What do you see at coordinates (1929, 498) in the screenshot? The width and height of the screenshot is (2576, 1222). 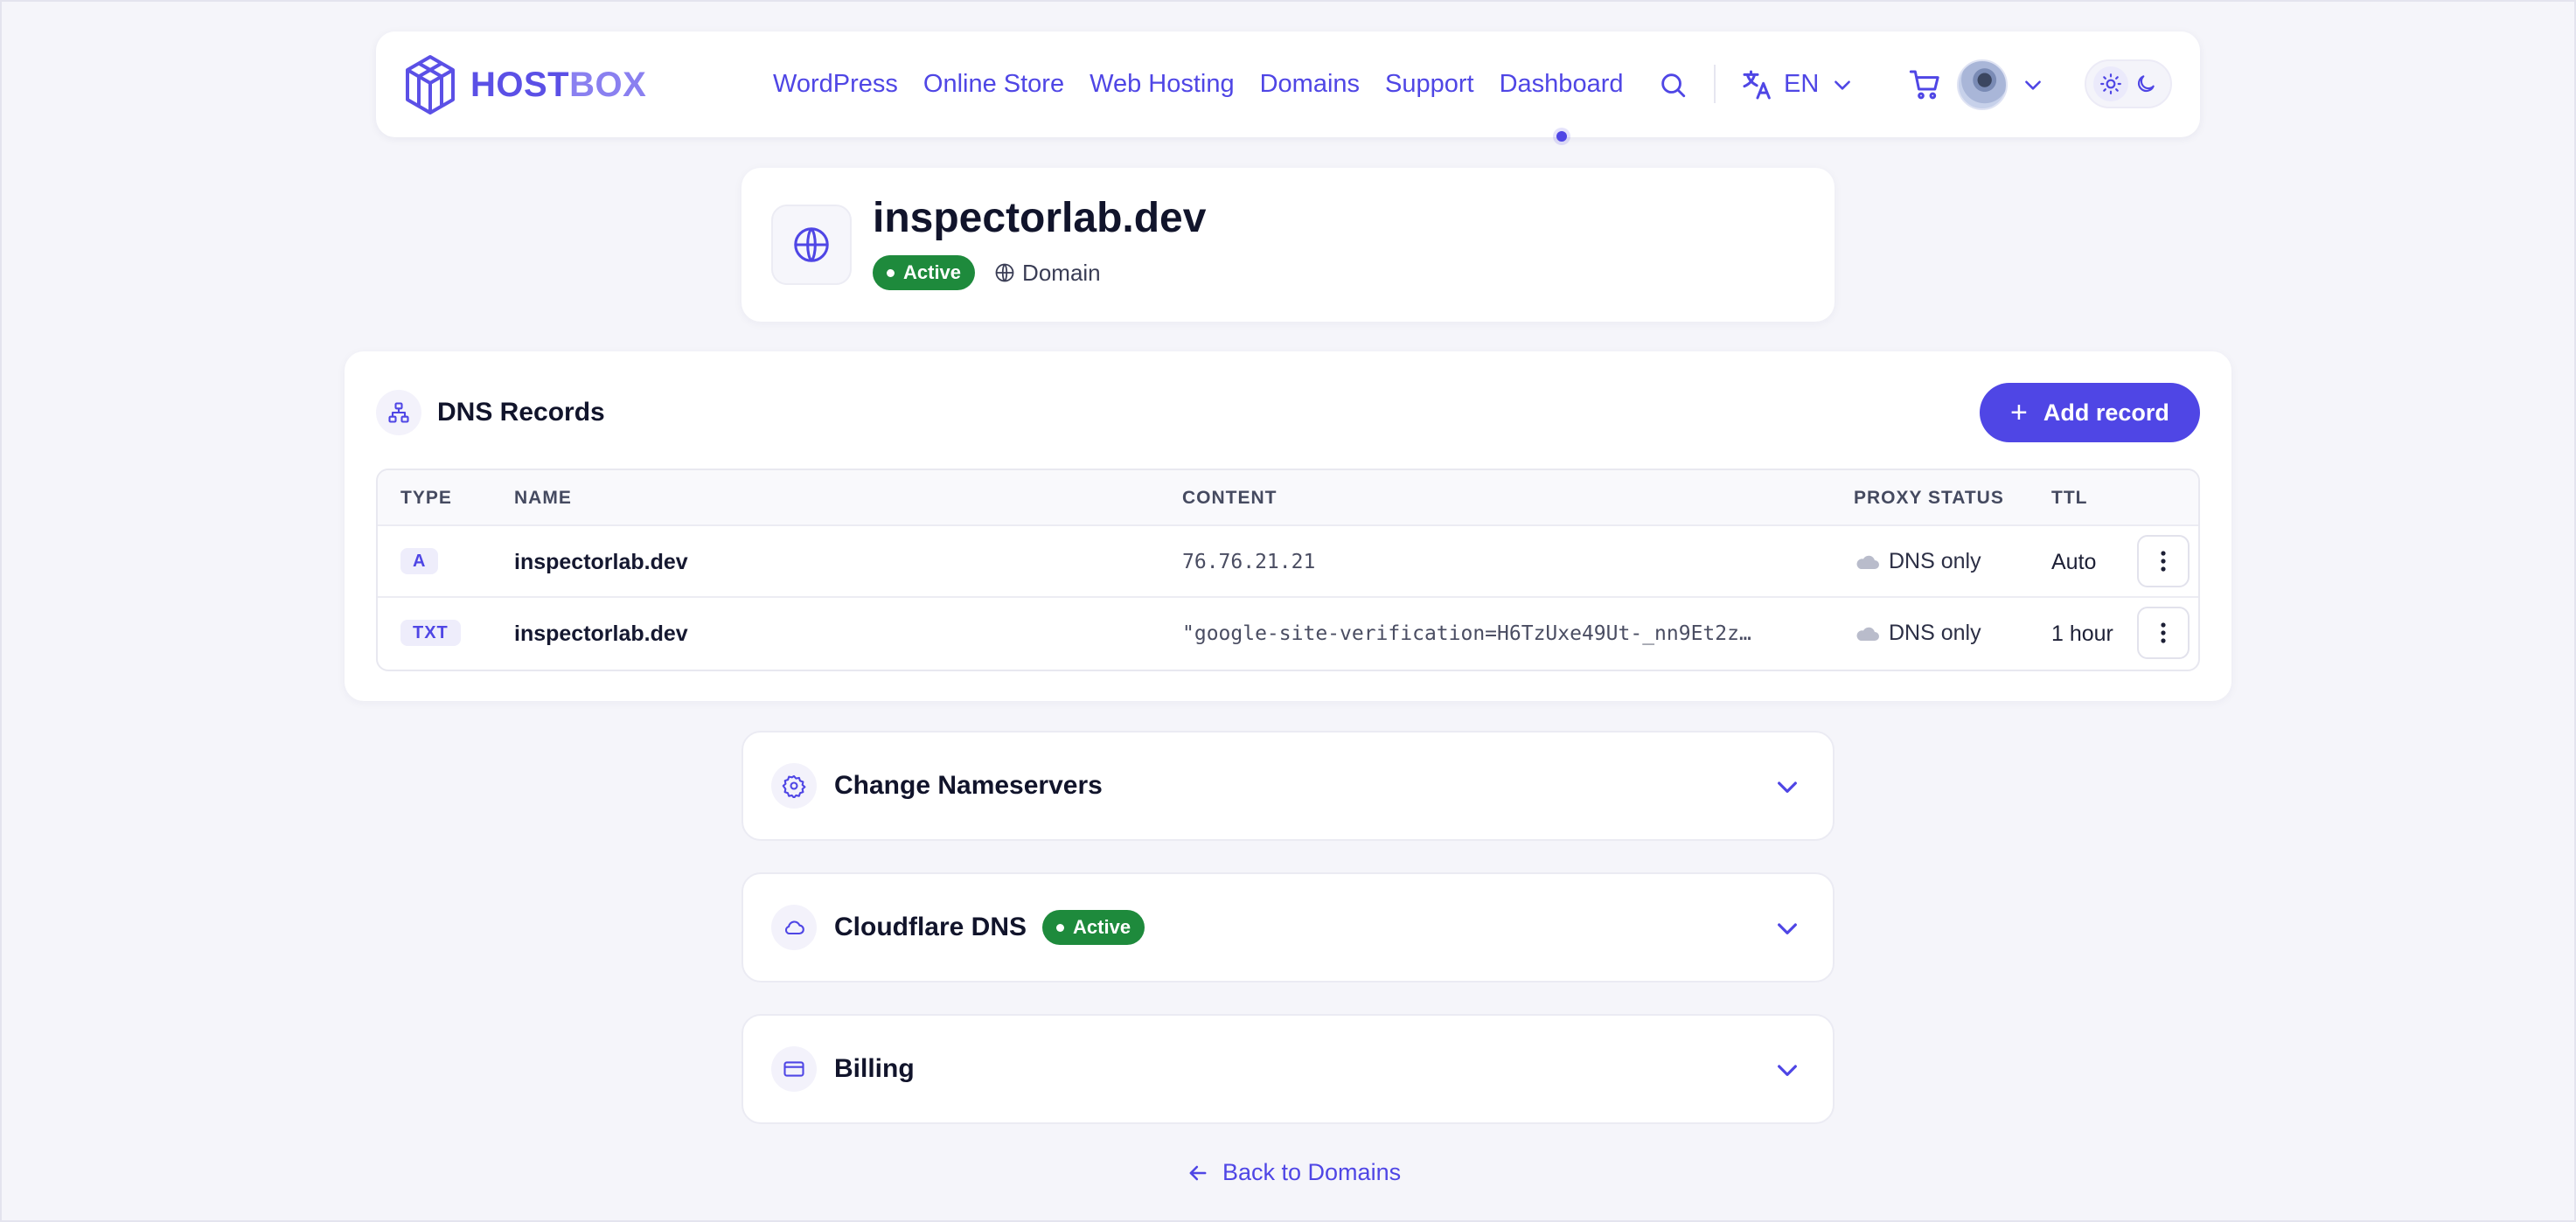 I see `column-proxy-status: PROXY STATUS` at bounding box center [1929, 498].